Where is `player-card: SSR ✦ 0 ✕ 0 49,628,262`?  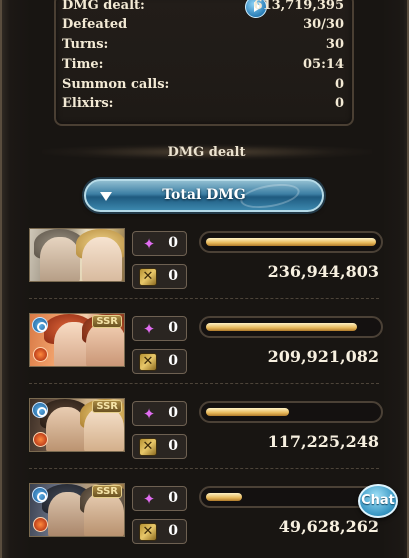 player-card: SSR ✦ 0 ✕ 0 49,628,262 is located at coordinates (206, 520).